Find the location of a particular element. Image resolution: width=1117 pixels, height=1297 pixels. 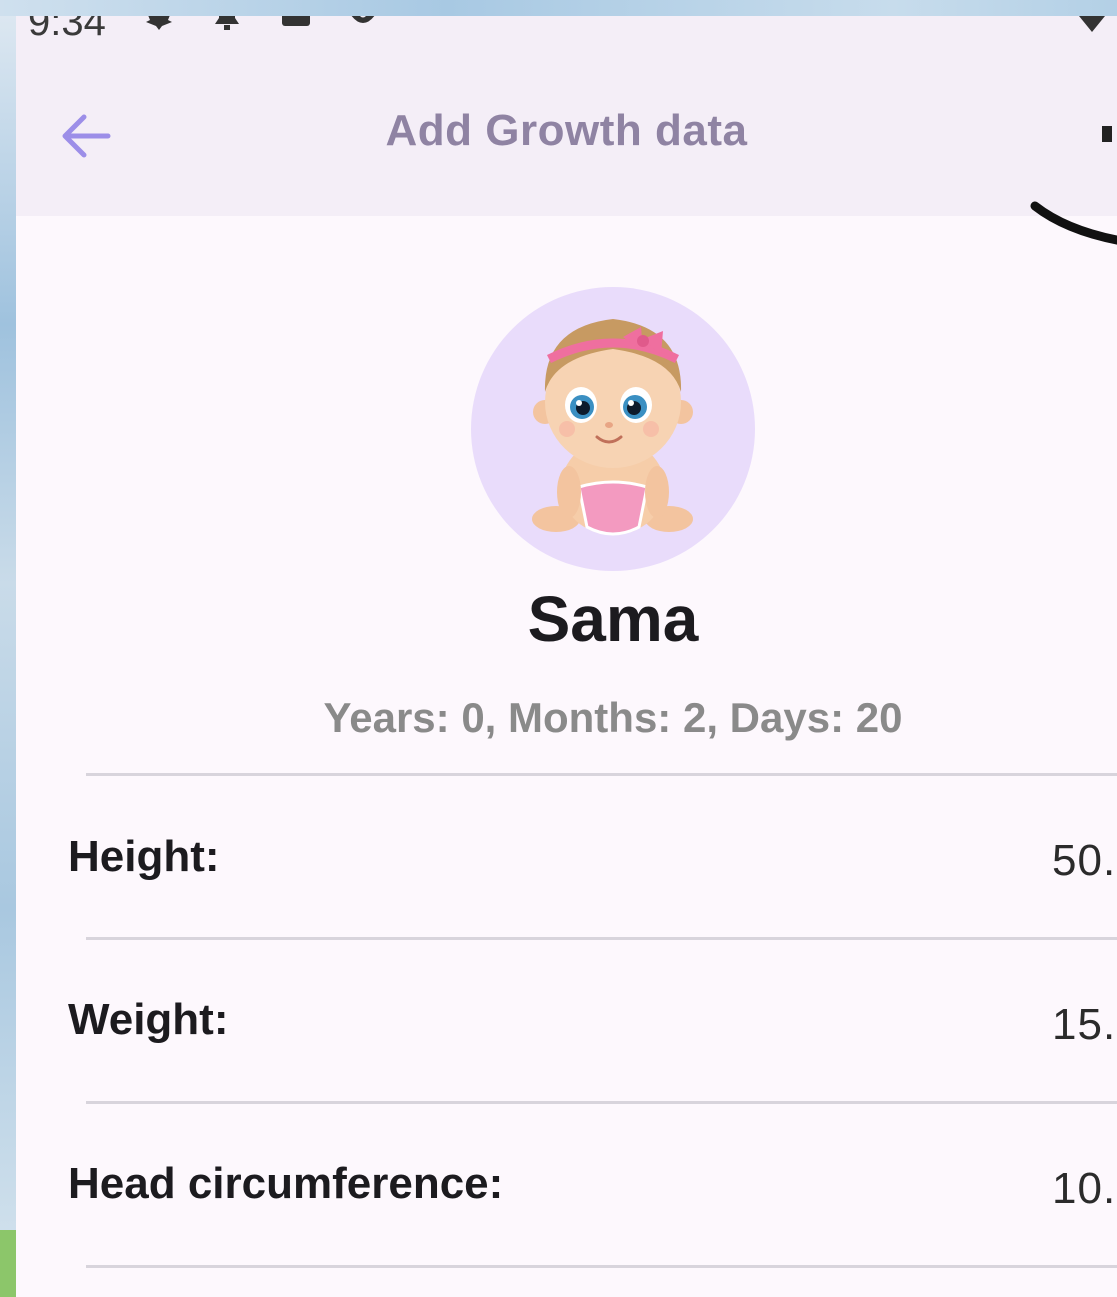

action-icon is located at coordinates (1072, 176).